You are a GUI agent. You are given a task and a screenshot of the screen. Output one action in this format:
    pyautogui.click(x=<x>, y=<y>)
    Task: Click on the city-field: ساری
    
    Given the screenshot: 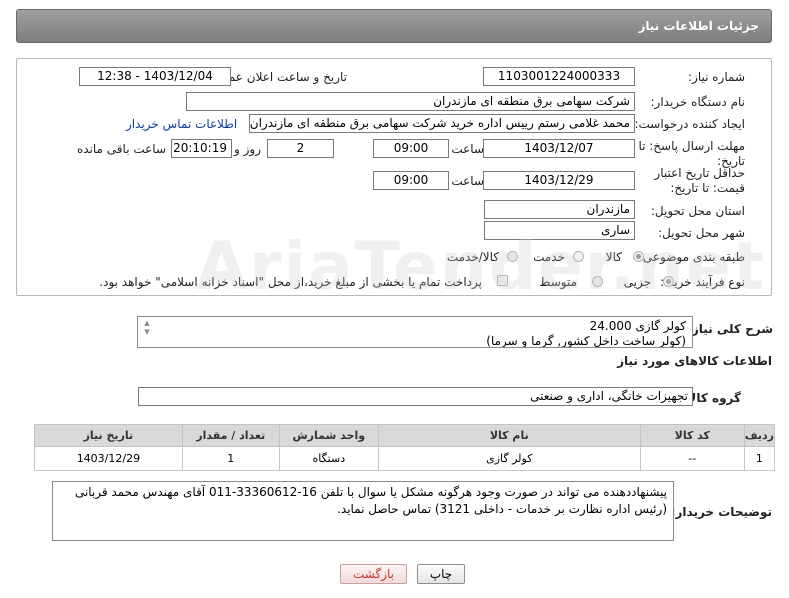 What is the action you would take?
    pyautogui.click(x=559, y=230)
    